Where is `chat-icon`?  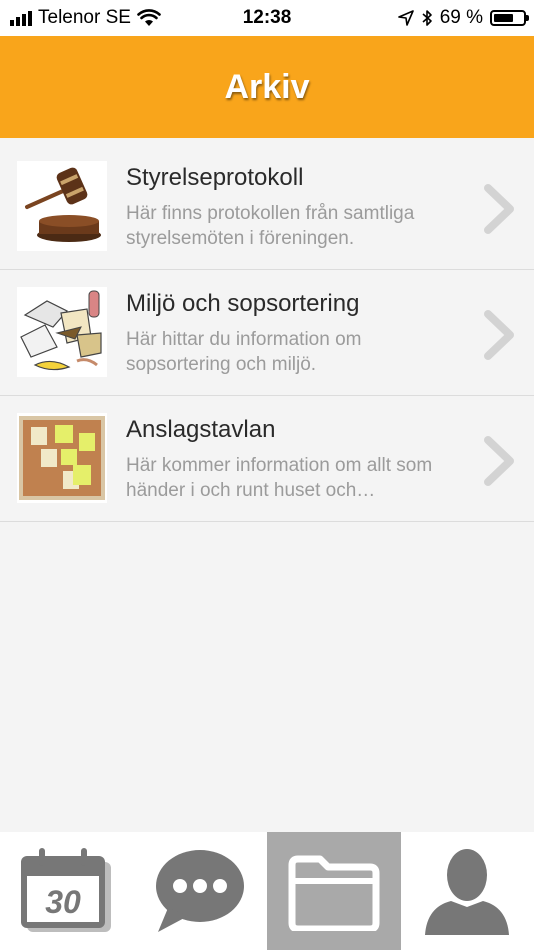
chat-icon is located at coordinates (200, 891).